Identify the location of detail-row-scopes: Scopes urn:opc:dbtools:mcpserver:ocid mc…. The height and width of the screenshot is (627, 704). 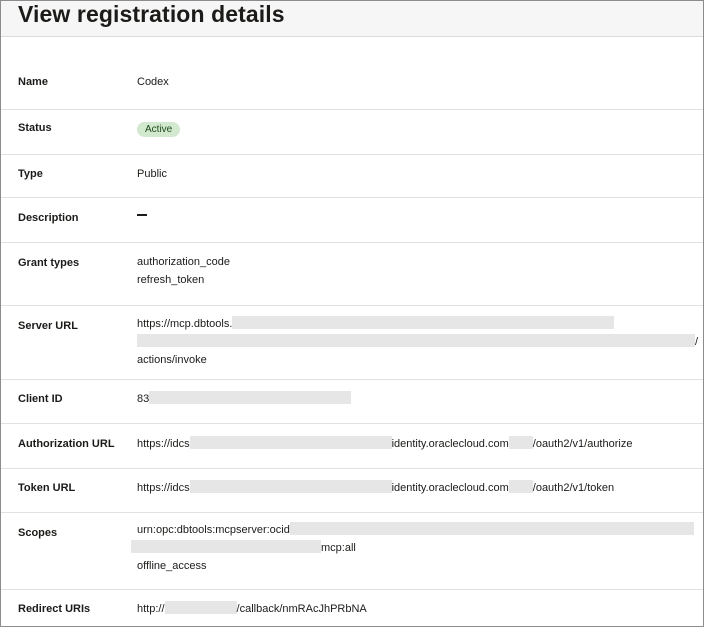
(352, 551).